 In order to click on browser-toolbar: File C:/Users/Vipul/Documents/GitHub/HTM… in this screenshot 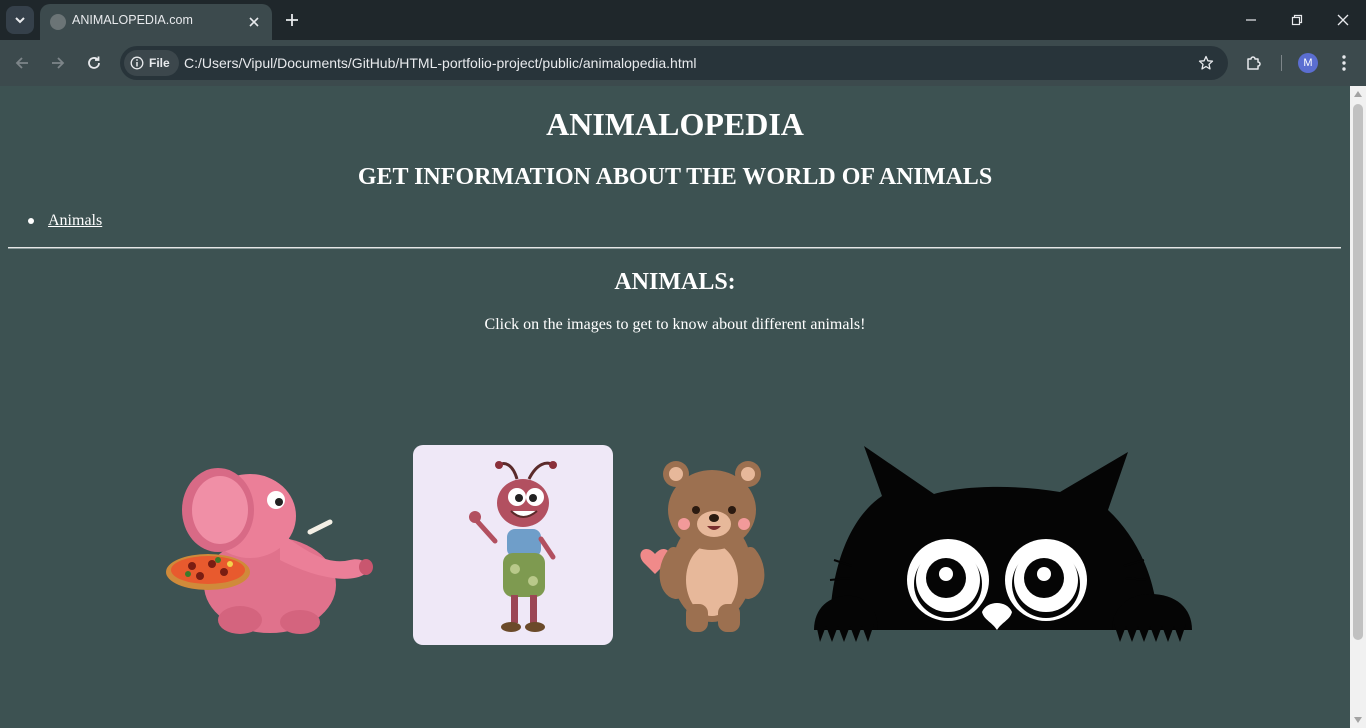, I will do `click(683, 63)`.